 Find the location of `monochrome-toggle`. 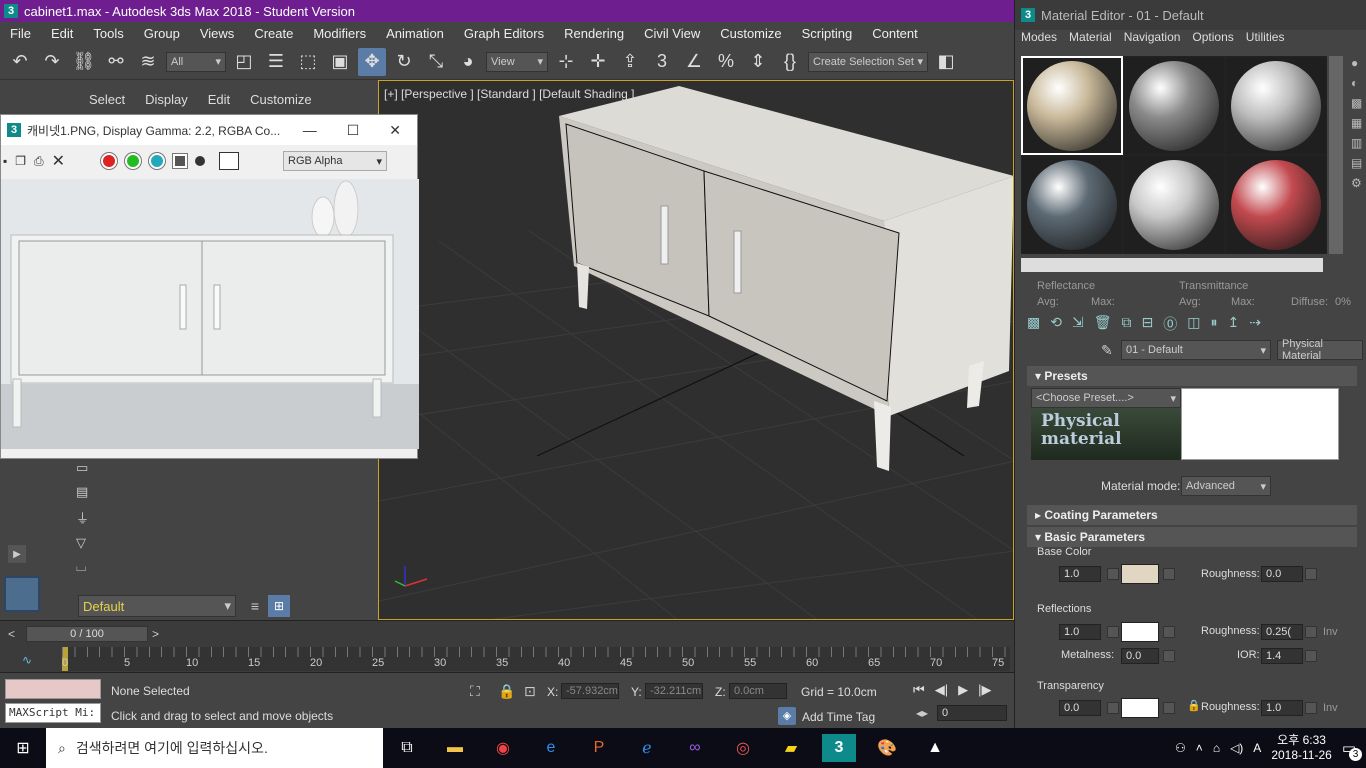

monochrome-toggle is located at coordinates (200, 161).